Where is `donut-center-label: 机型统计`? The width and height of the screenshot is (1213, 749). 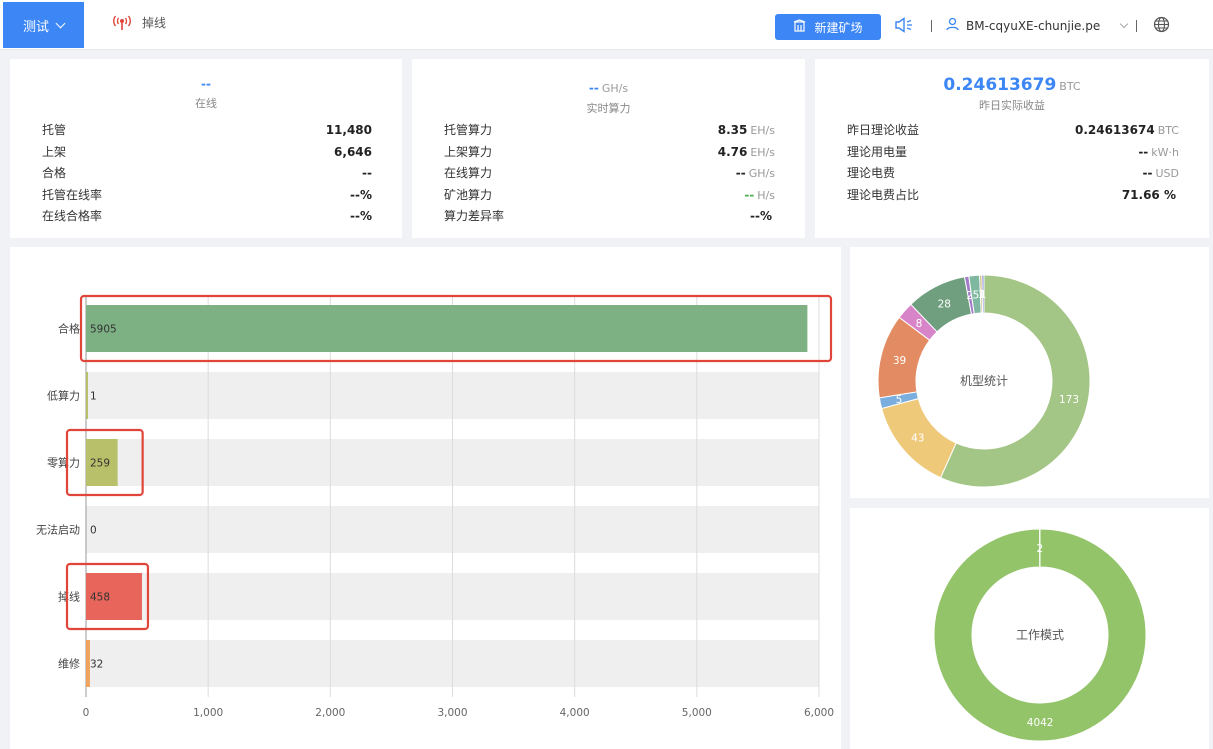 donut-center-label: 机型统计 is located at coordinates (984, 381).